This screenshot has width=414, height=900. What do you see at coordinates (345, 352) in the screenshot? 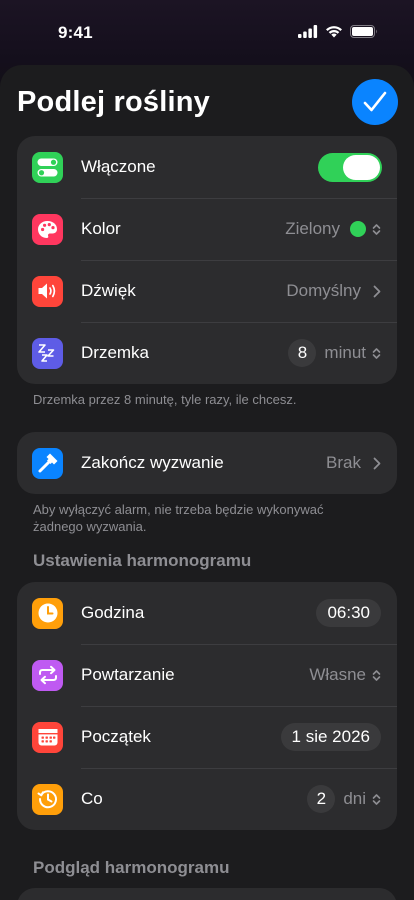
I see `snooze-unit: minut` at bounding box center [345, 352].